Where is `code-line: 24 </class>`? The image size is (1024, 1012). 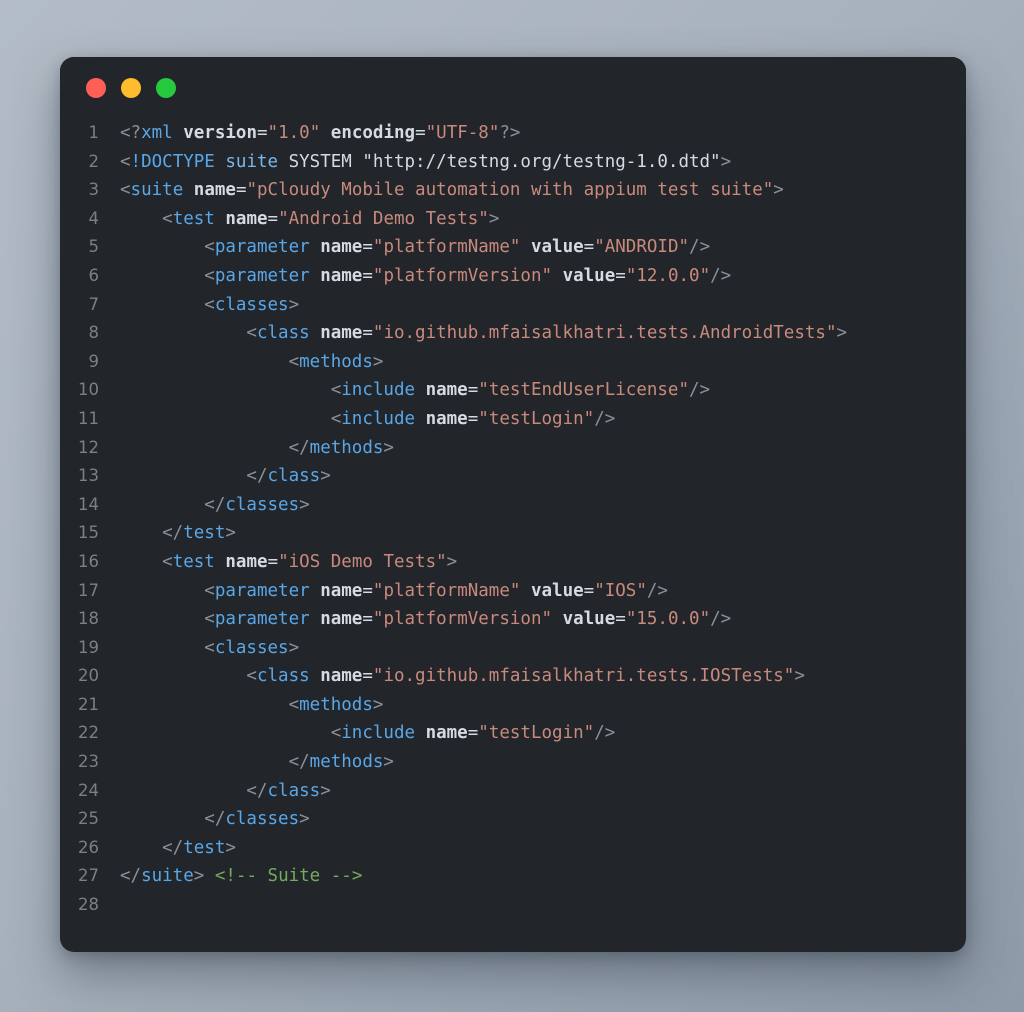
code-line: 24 </class> is located at coordinates (513, 791).